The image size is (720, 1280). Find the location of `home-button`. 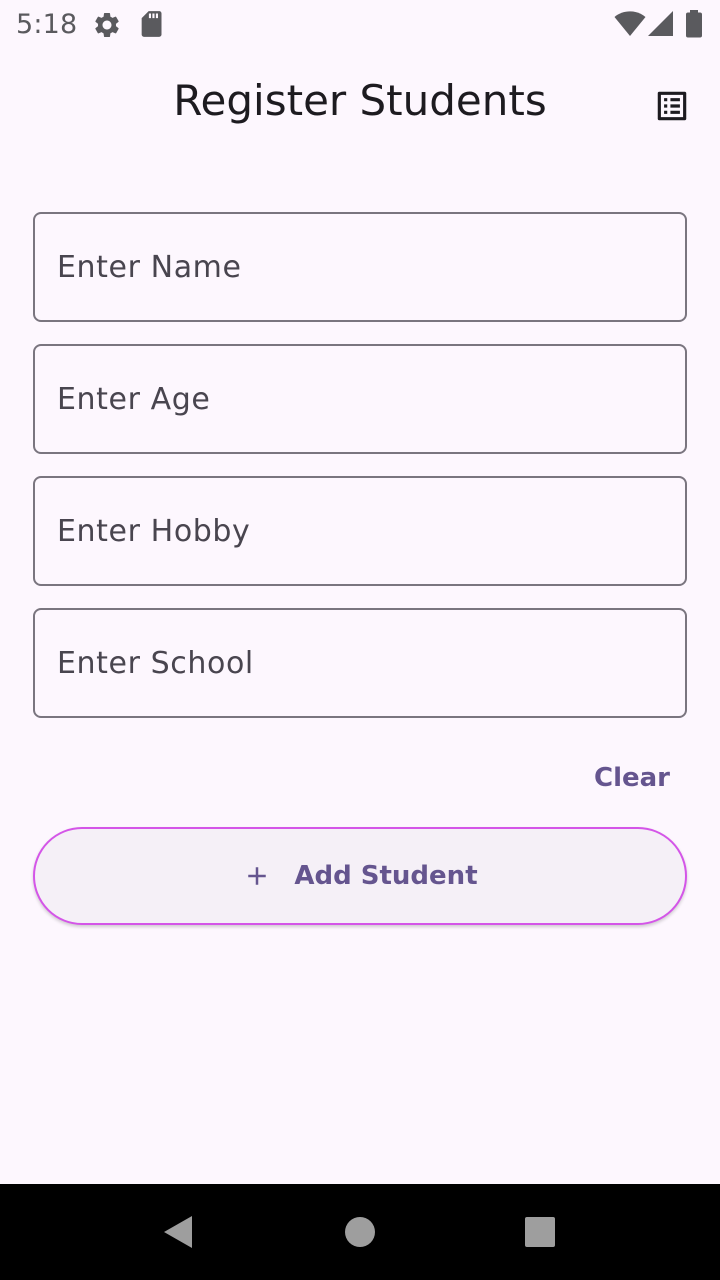

home-button is located at coordinates (360, 1232).